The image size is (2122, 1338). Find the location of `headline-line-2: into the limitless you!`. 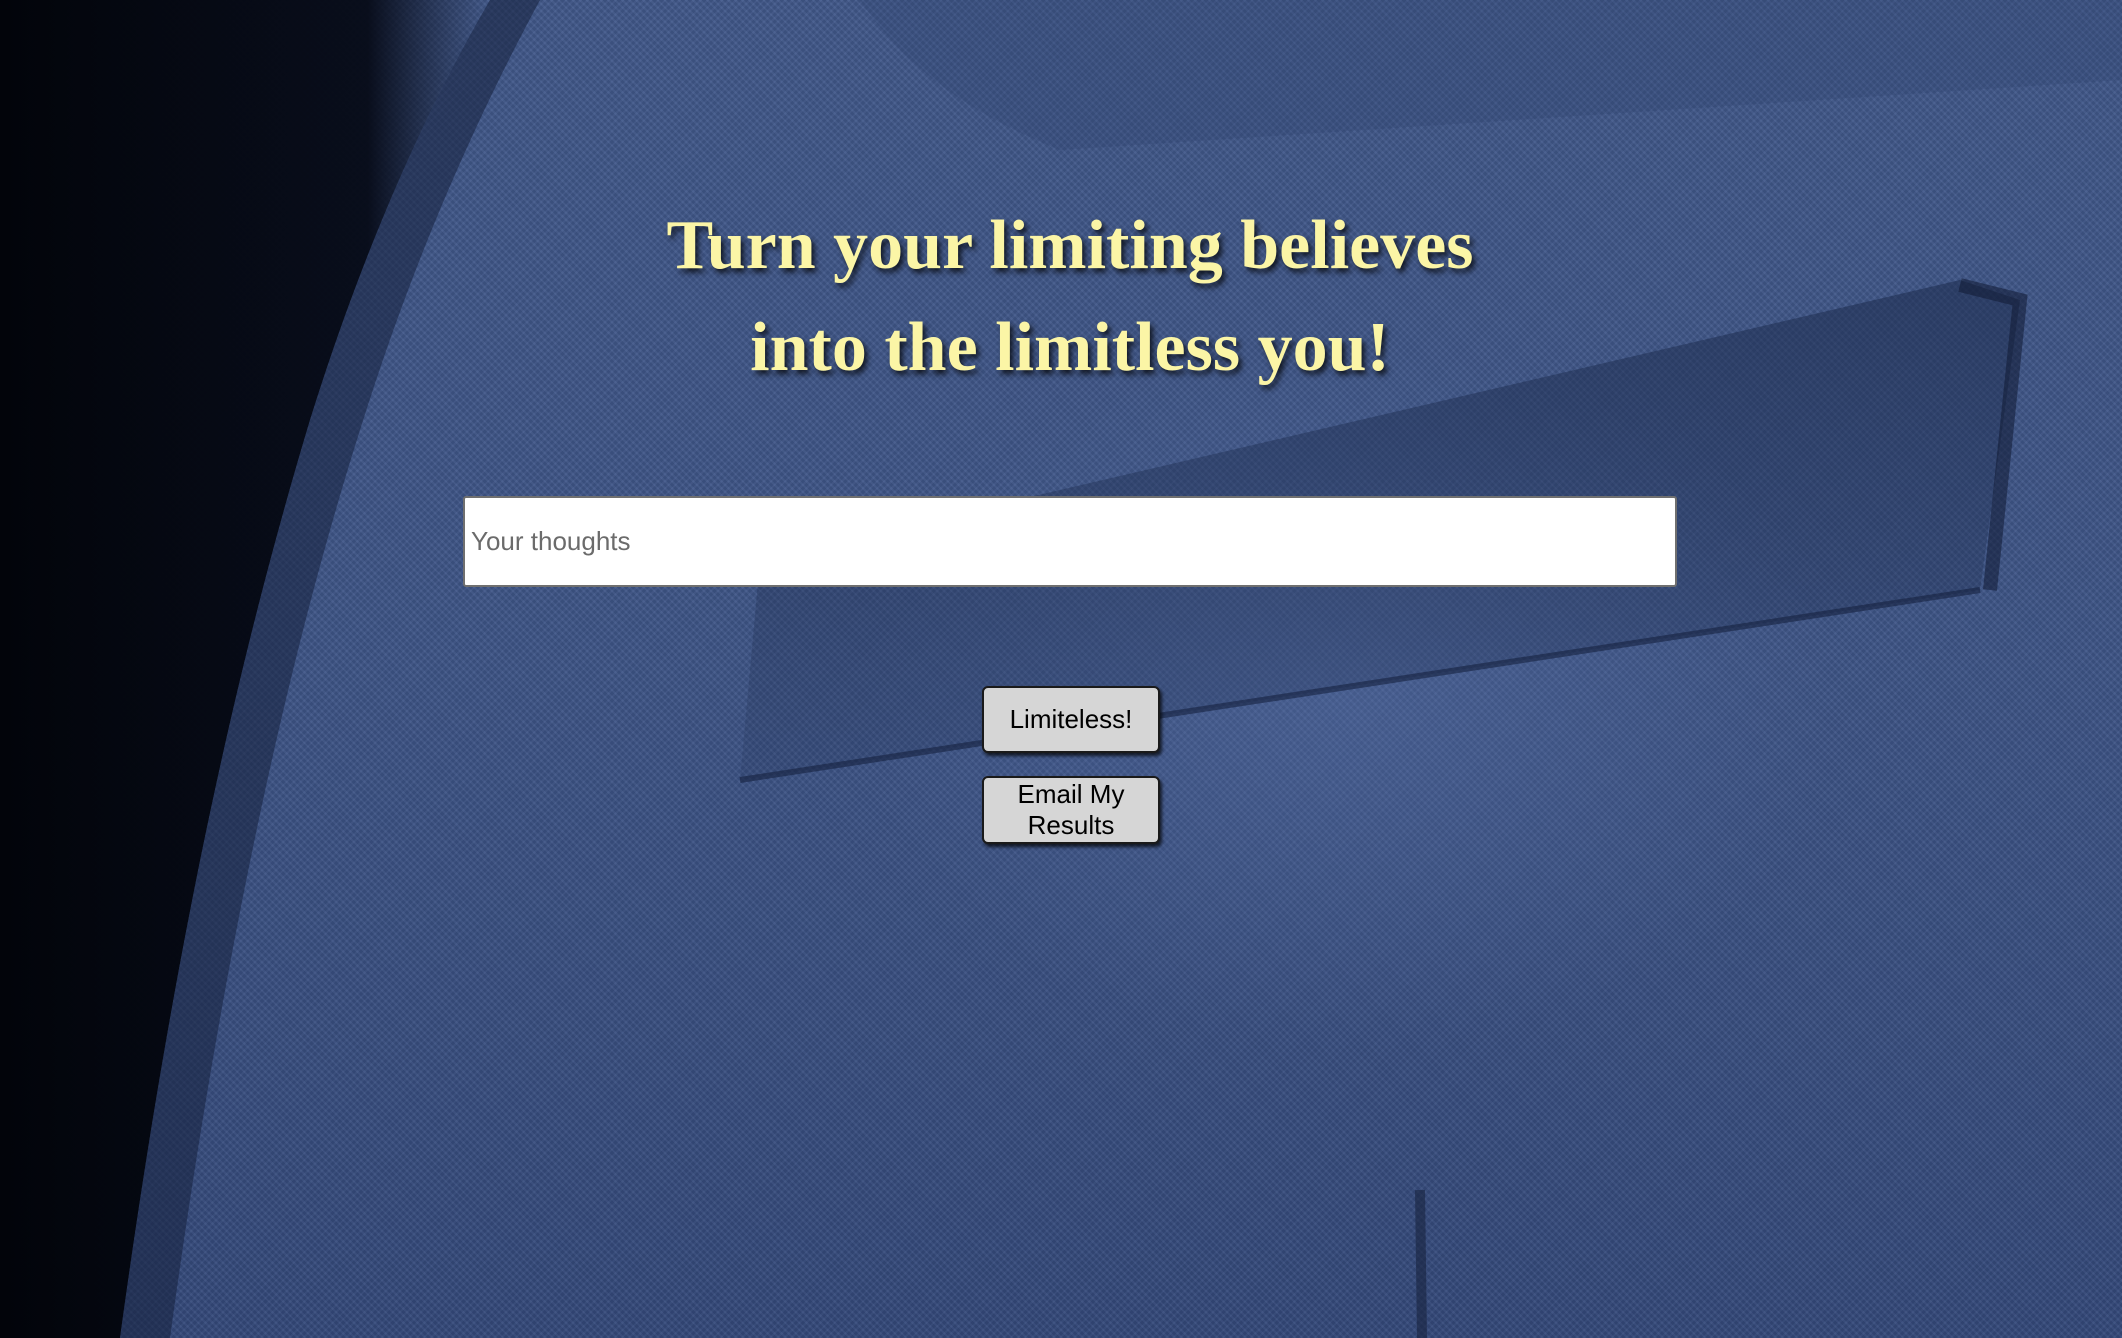

headline-line-2: into the limitless you! is located at coordinates (1070, 347).